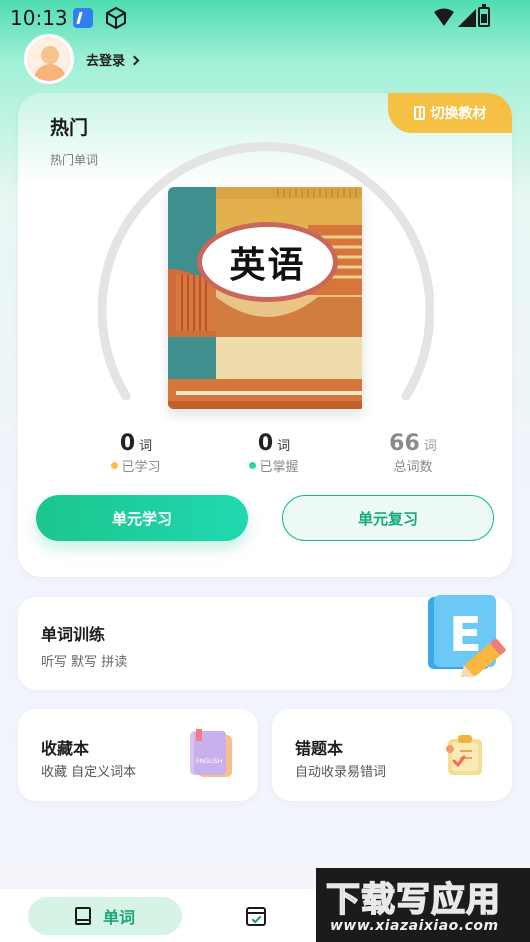 This screenshot has width=530, height=942. I want to click on stat-mastered: 0词 已掌握, so click(274, 453).